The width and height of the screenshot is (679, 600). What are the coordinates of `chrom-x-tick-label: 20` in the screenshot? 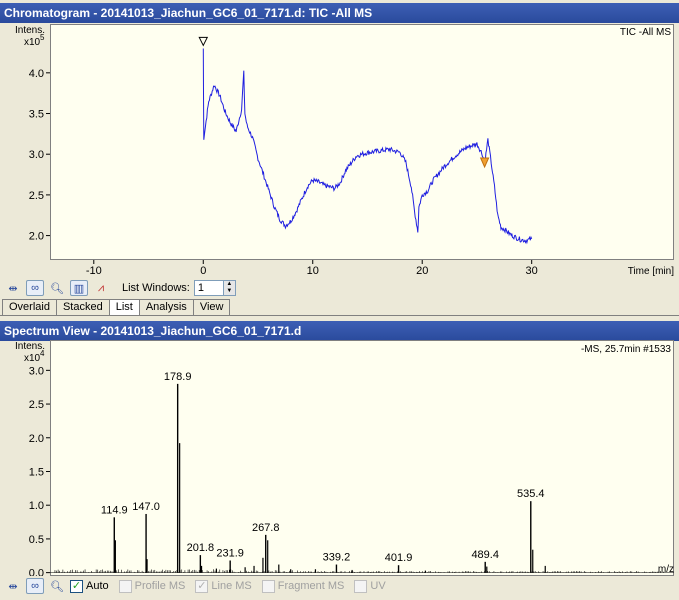 It's located at (422, 271).